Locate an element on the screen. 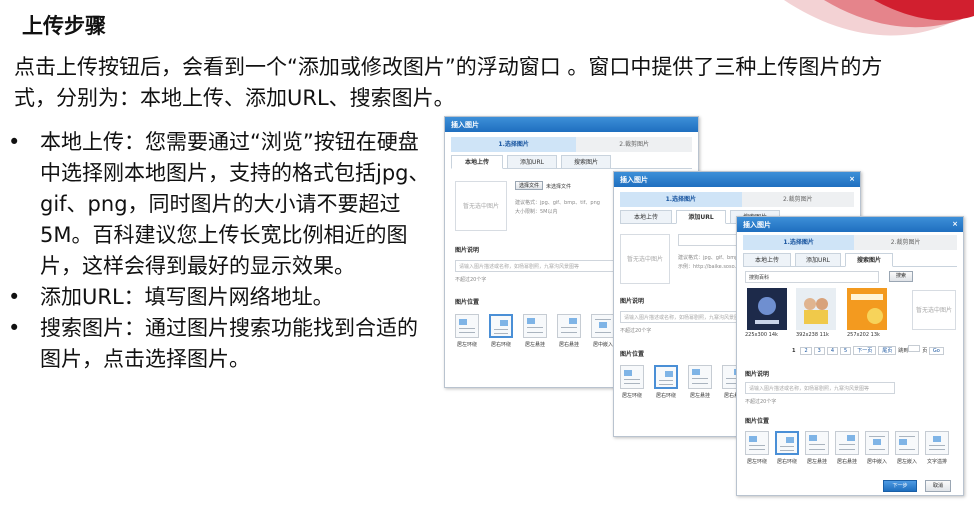  page-current: 1 is located at coordinates (794, 351).